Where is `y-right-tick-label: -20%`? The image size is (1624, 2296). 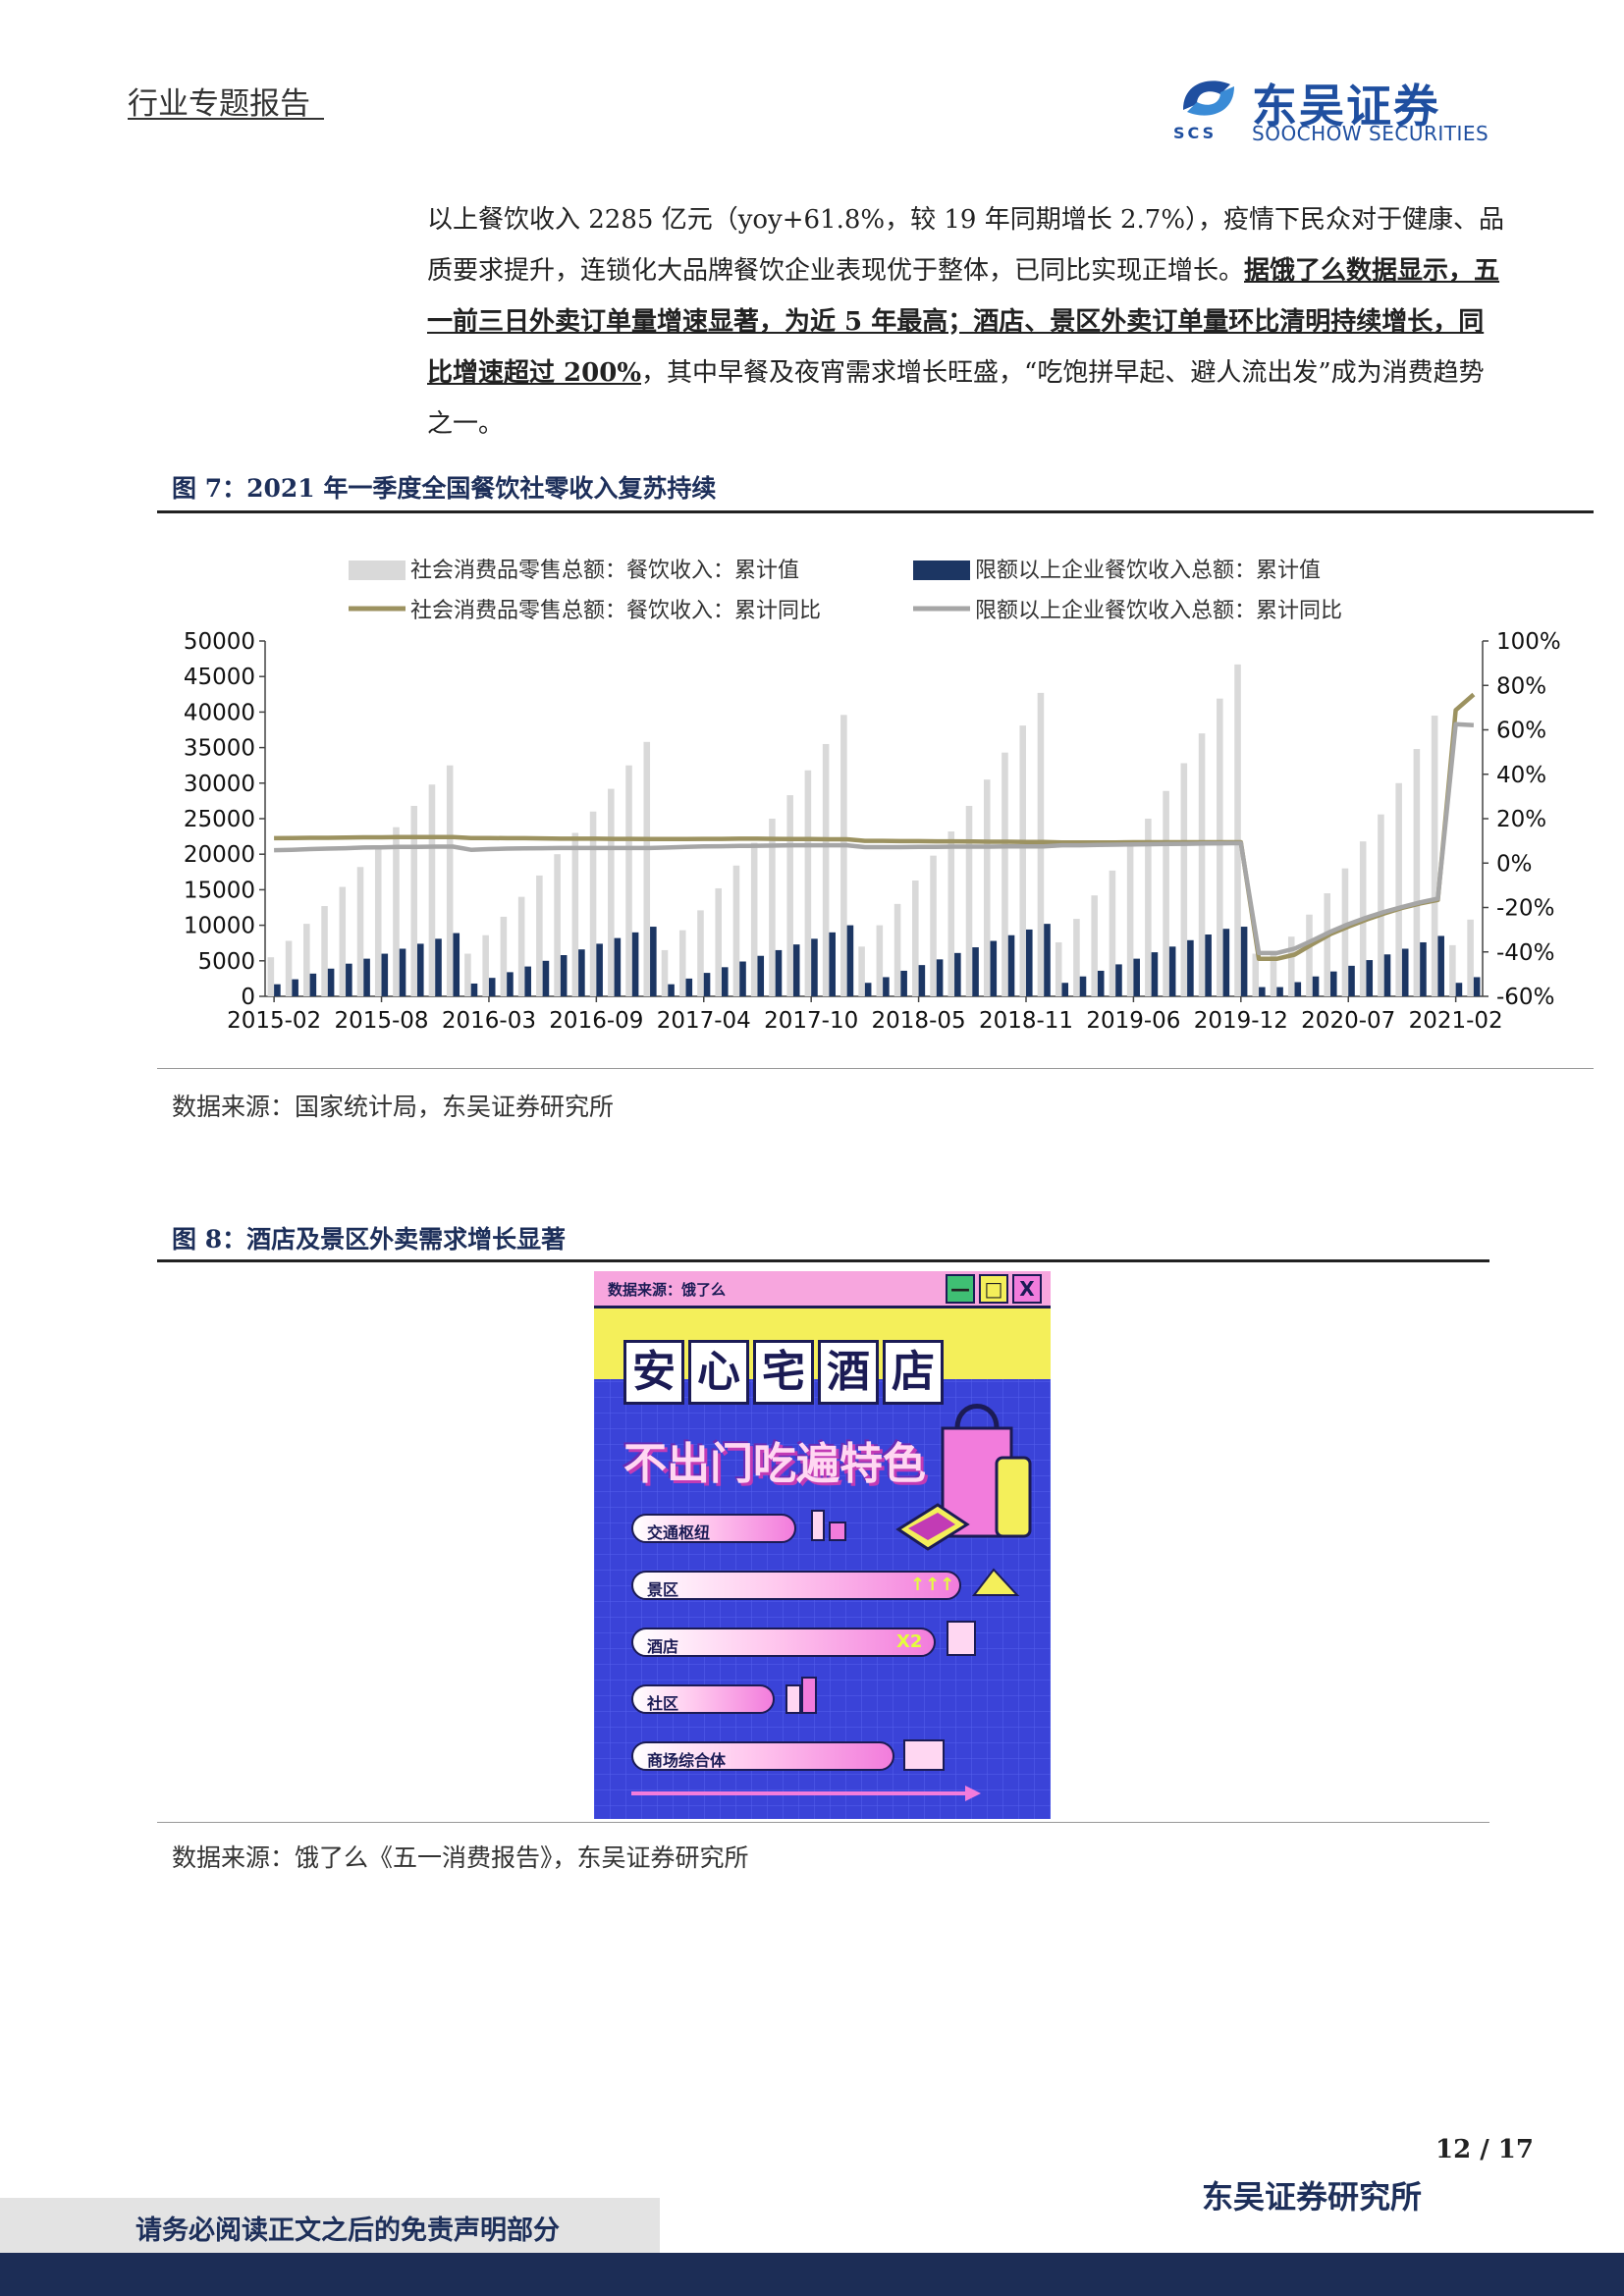
y-right-tick-label: -20% is located at coordinates (1525, 909).